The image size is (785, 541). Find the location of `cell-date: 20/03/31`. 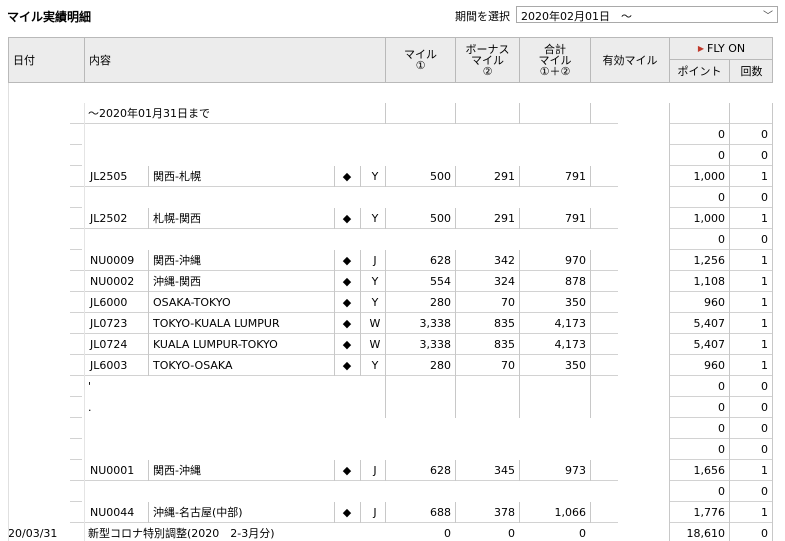

cell-date: 20/03/31 is located at coordinates (33, 533).